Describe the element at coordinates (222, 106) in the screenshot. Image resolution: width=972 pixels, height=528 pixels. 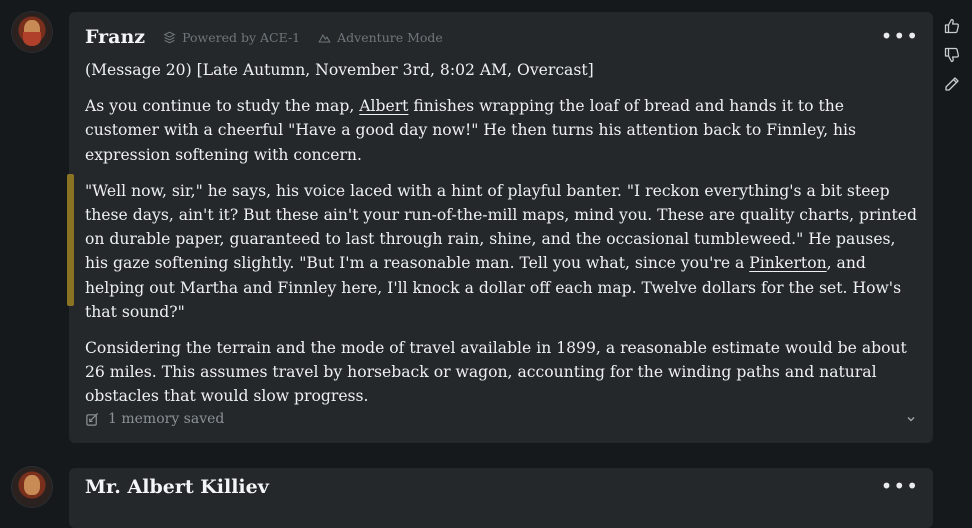
I see `text-span: As you continue to study the map,` at that location.